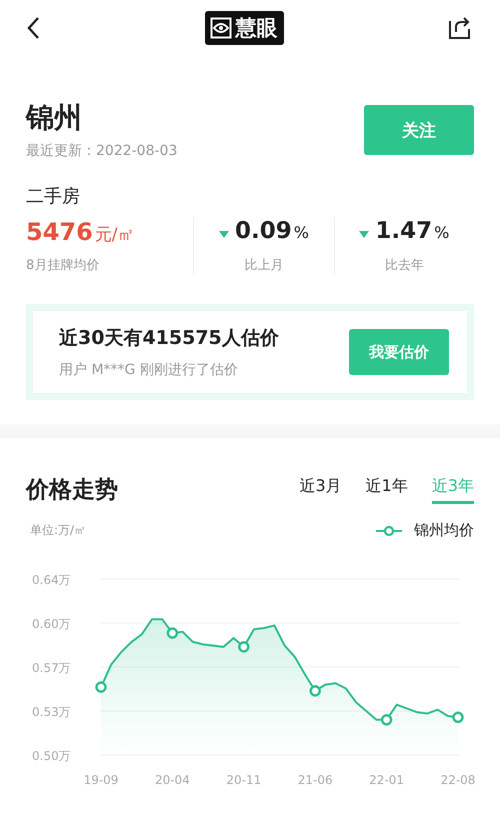 The image size is (500, 813). What do you see at coordinates (72, 490) in the screenshot?
I see `section-title: 价格走势` at bounding box center [72, 490].